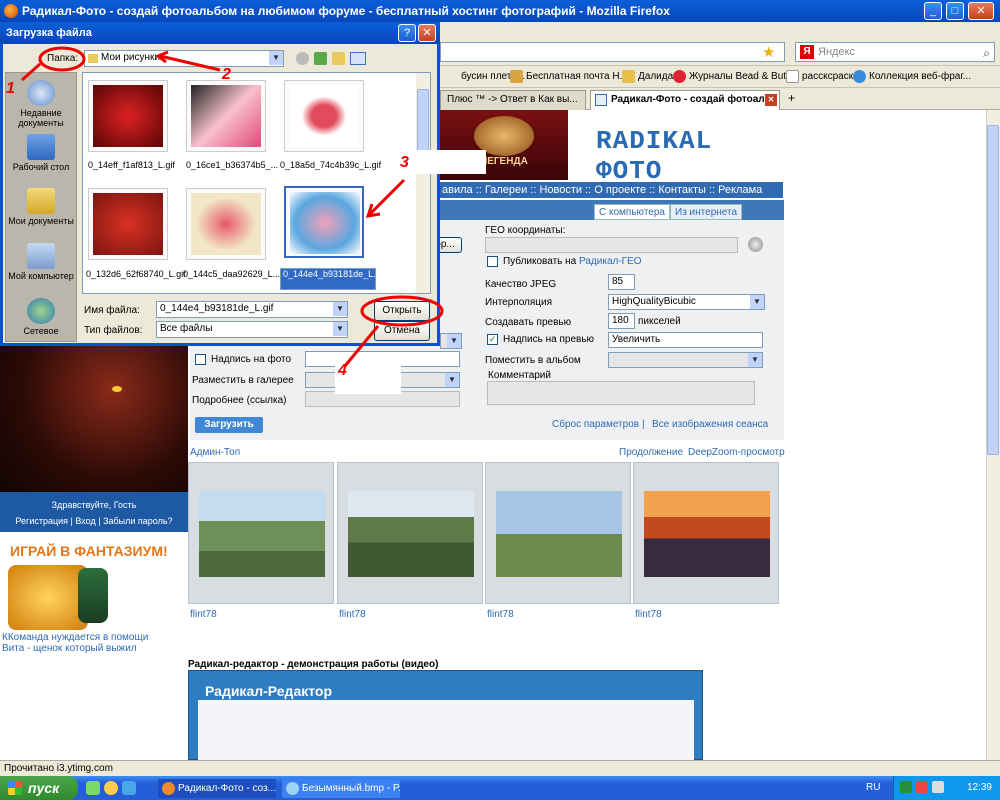 The height and width of the screenshot is (800, 1000). Describe the element at coordinates (10, 88) in the screenshot. I see `annotation-number: 1` at that location.